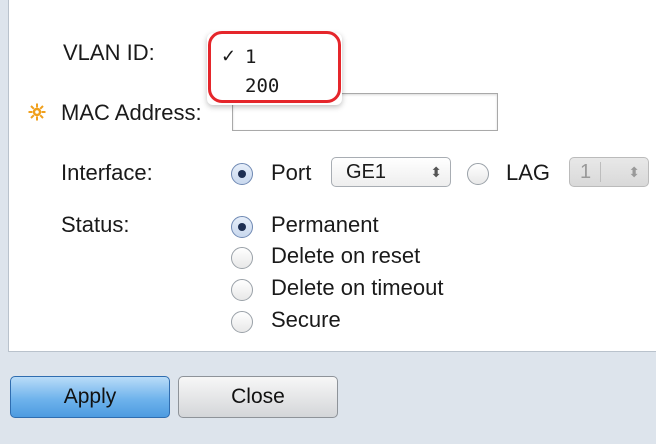 The height and width of the screenshot is (444, 656). Describe the element at coordinates (609, 172) in the screenshot. I see `lag-select: 1 ⬍` at that location.